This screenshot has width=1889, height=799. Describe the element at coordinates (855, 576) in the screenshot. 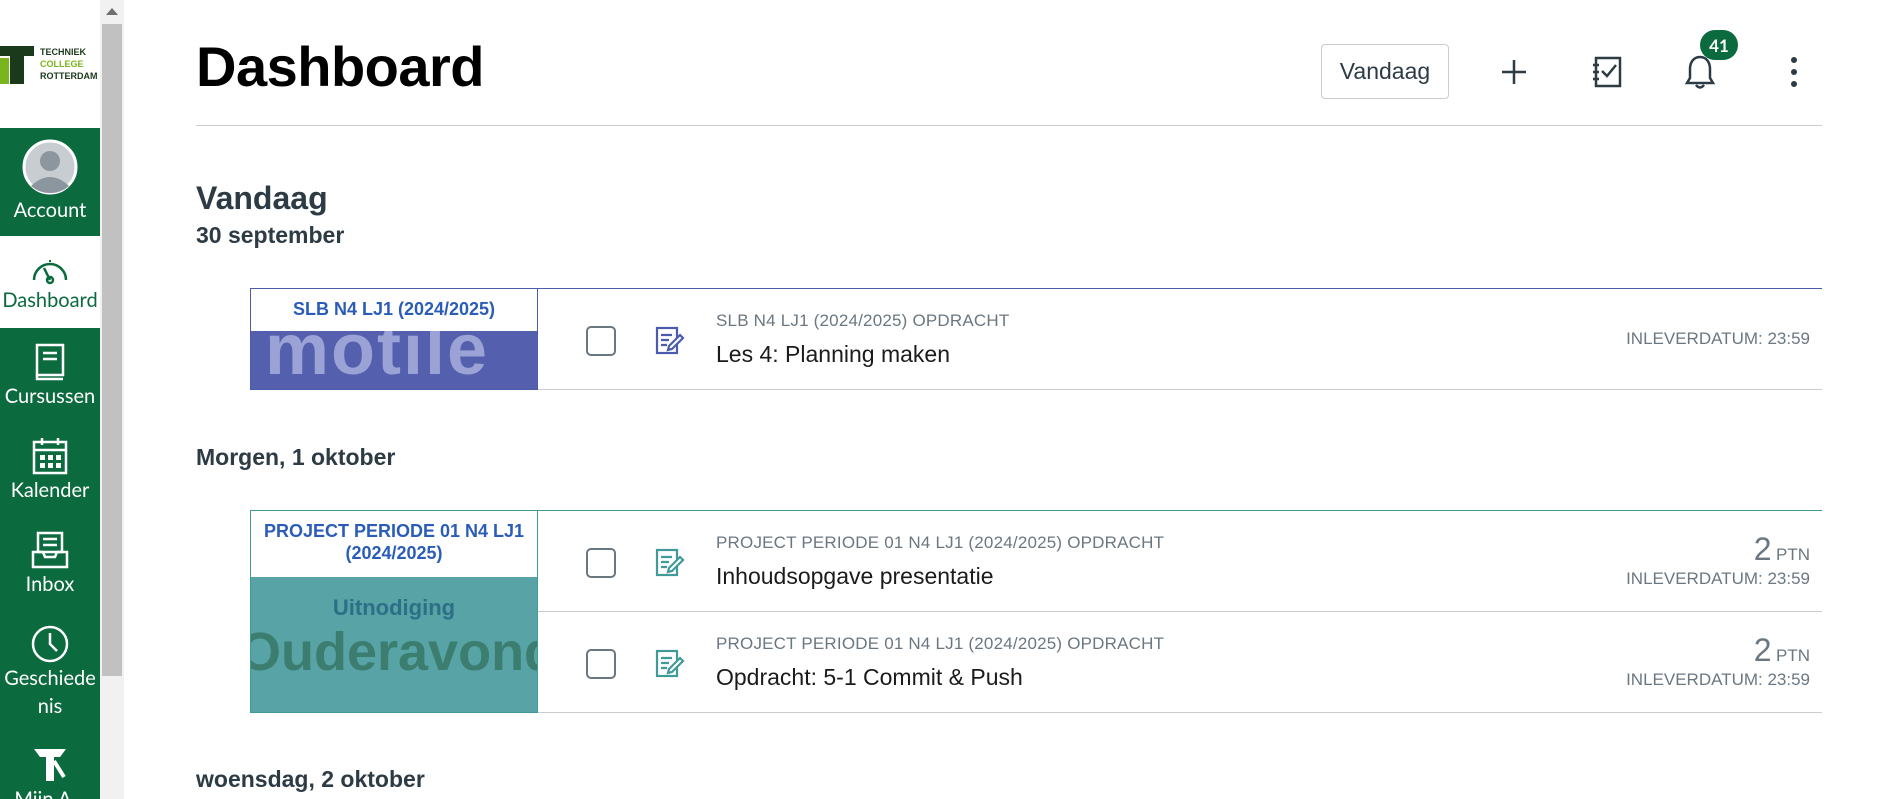

I see `item-title-link: Inhoudsopgave presentatie` at that location.